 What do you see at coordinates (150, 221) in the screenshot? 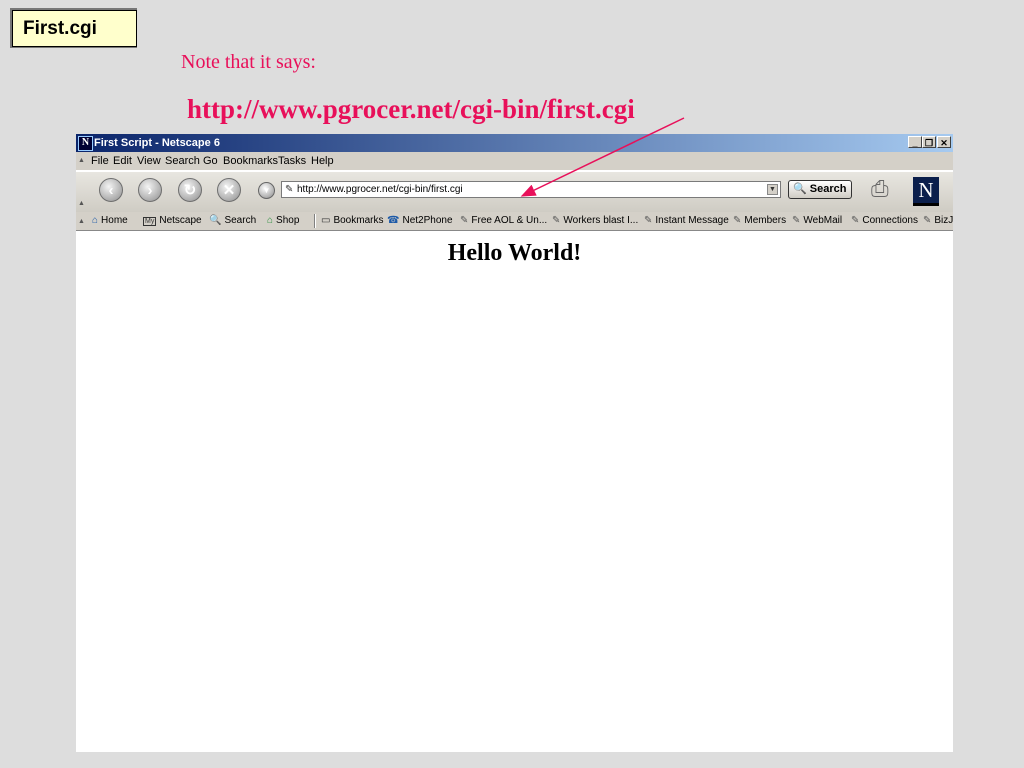
I see `my-netscape-icon: My` at bounding box center [150, 221].